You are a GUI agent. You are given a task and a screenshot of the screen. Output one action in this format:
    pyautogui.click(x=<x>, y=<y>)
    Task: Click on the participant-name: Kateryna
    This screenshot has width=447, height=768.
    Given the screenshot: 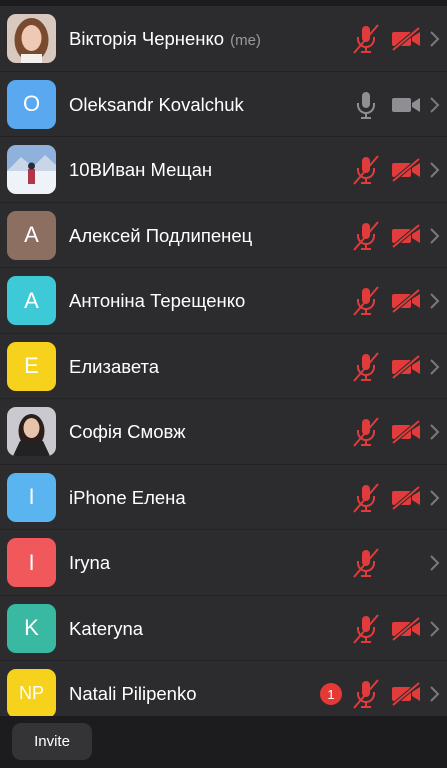 What is the action you would take?
    pyautogui.click(x=106, y=628)
    